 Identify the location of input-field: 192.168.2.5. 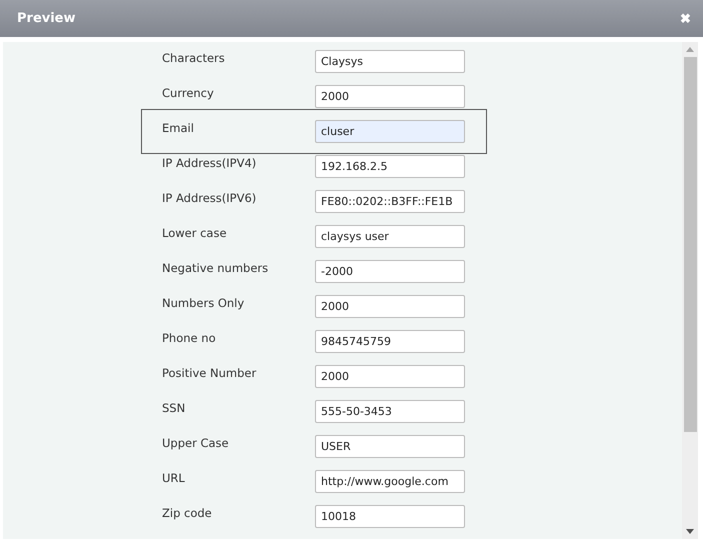
(390, 166).